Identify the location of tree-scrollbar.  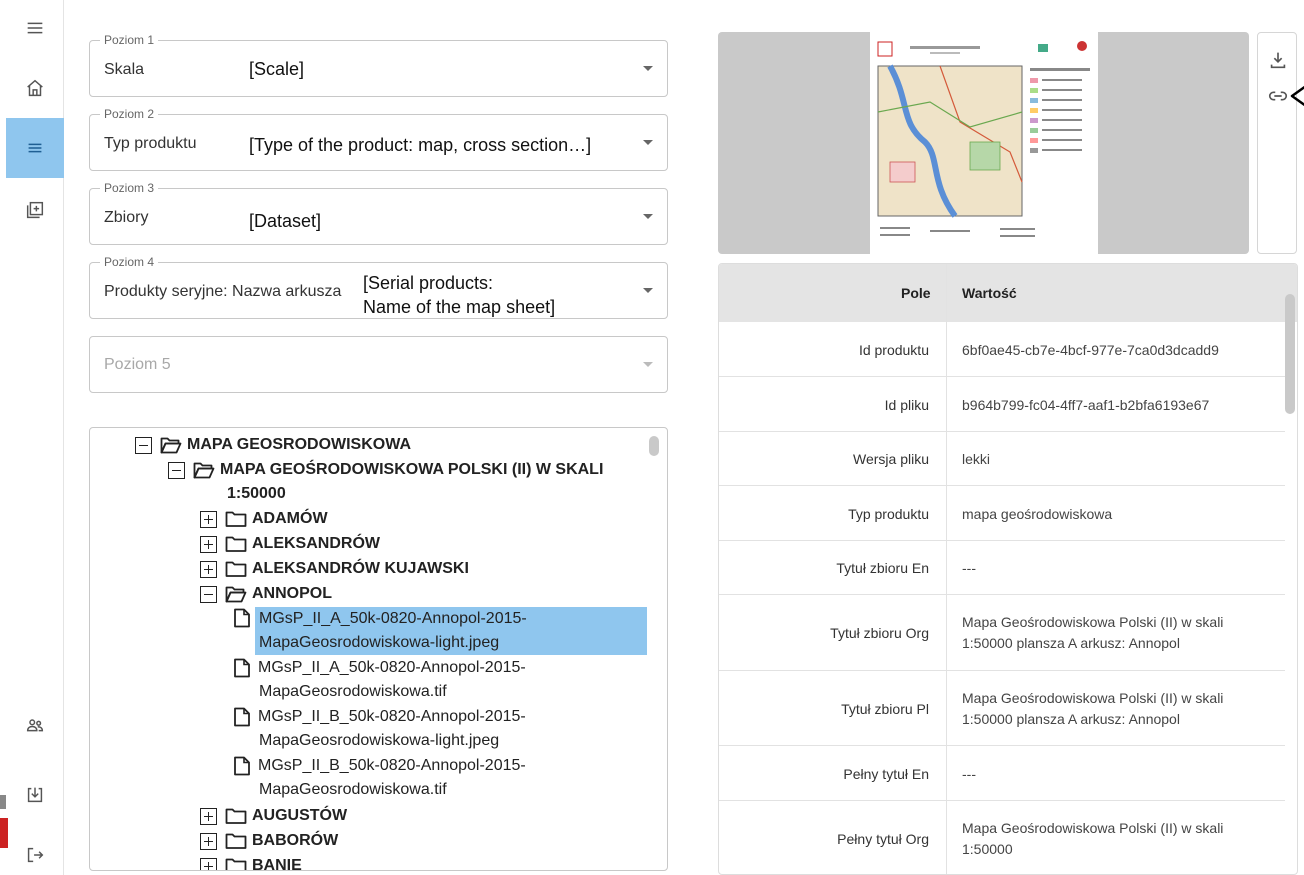
(654, 446).